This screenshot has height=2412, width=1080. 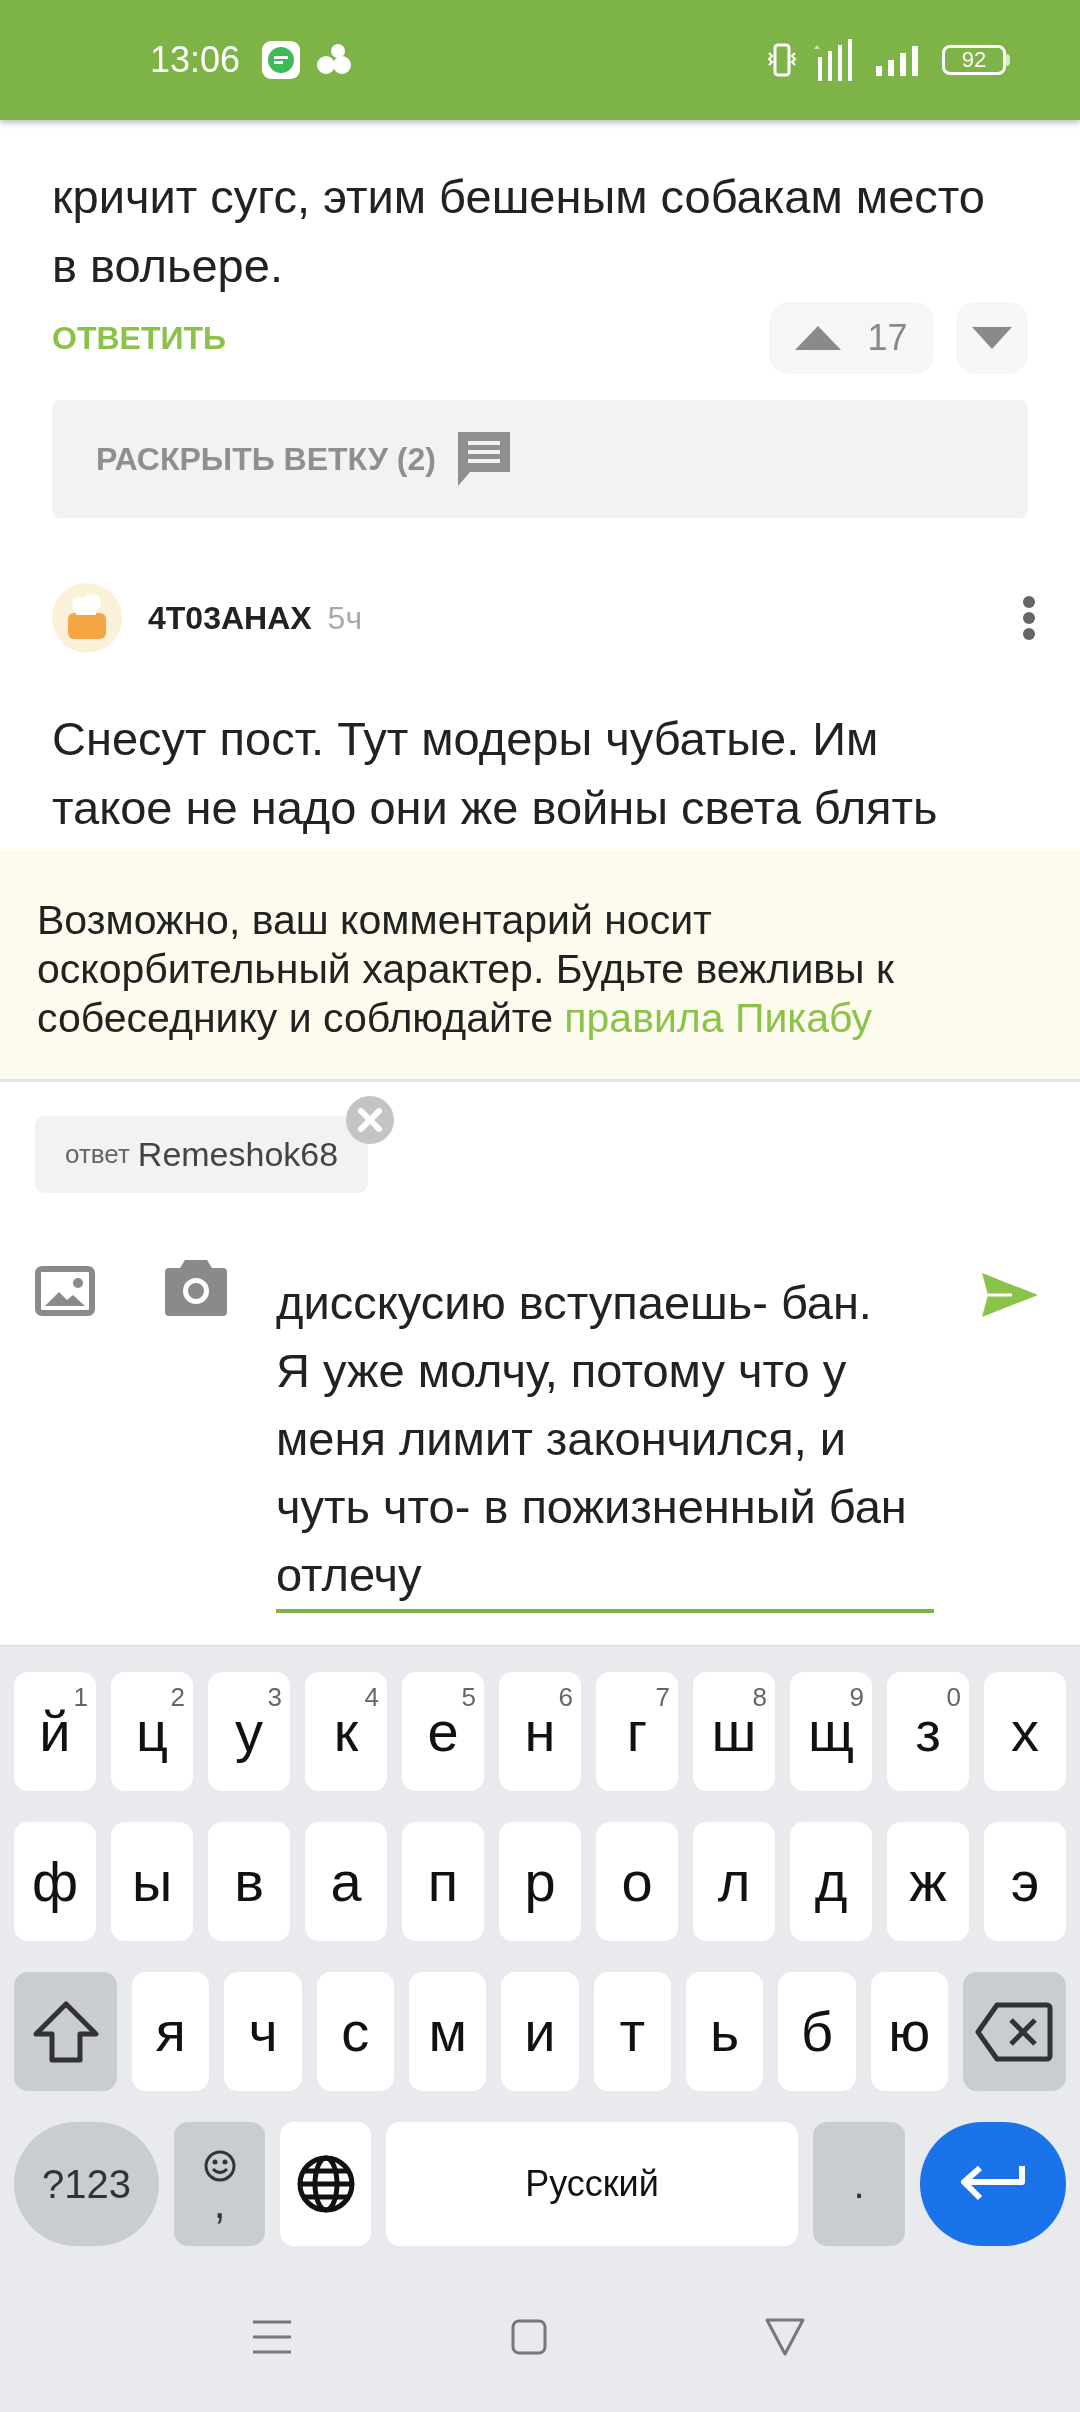 I want to click on key-hint: 3, so click(x=274, y=1697).